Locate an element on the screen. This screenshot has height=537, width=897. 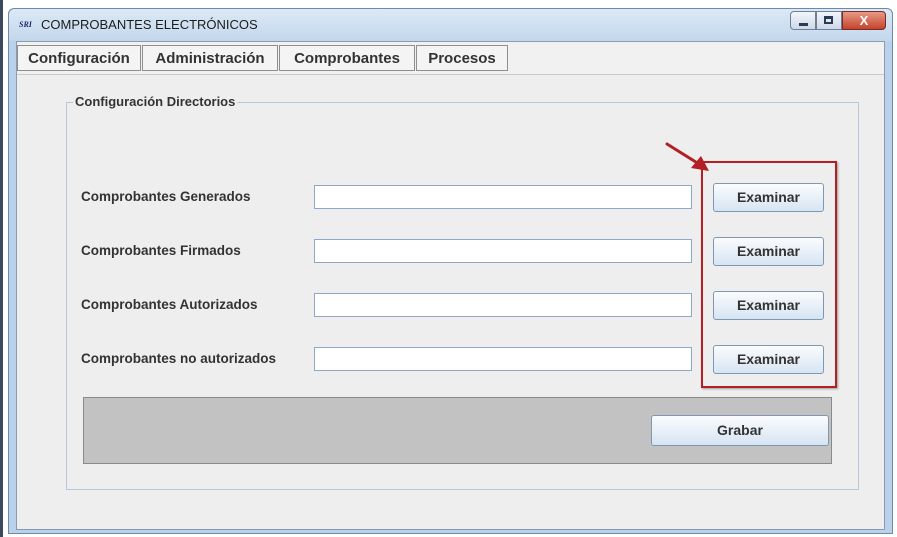
unauthorized-path-input is located at coordinates (503, 359).